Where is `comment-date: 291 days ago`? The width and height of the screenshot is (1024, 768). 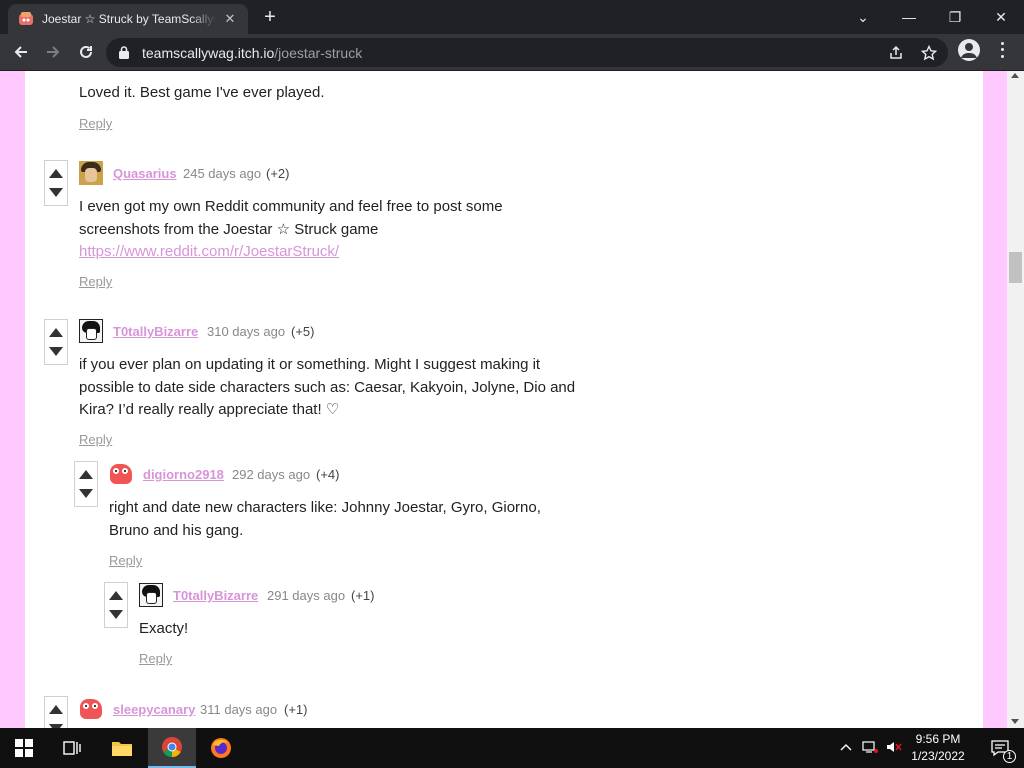
comment-date: 291 days ago is located at coordinates (306, 595).